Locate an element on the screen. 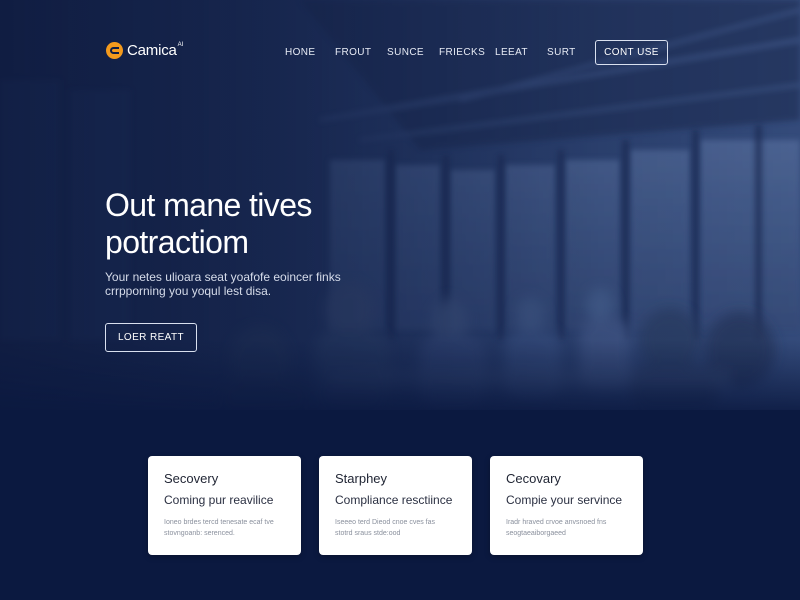 Image resolution: width=800 pixels, height=600 pixels. contact-us-button: CONT USE is located at coordinates (631, 52).